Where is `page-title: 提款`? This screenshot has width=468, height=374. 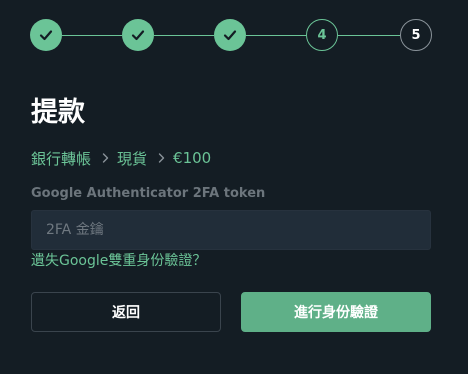 page-title: 提款 is located at coordinates (58, 112).